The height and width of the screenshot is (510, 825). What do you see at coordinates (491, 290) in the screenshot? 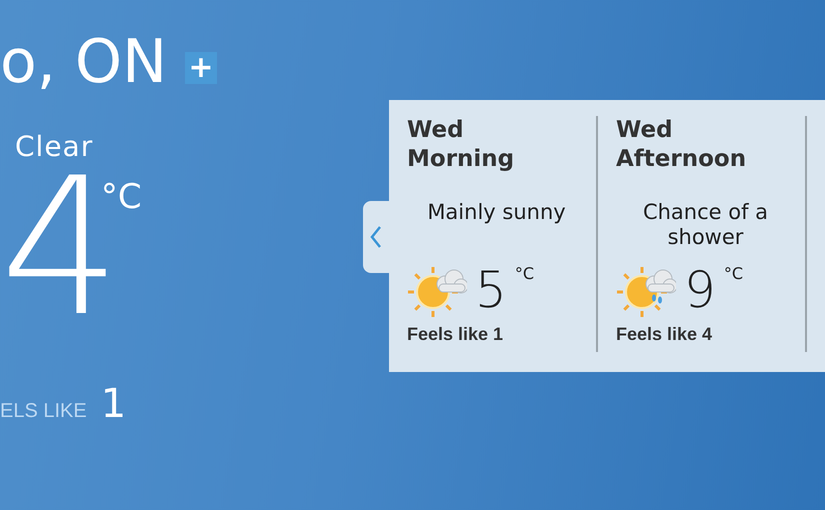
I see `forecast-temperature: 5` at bounding box center [491, 290].